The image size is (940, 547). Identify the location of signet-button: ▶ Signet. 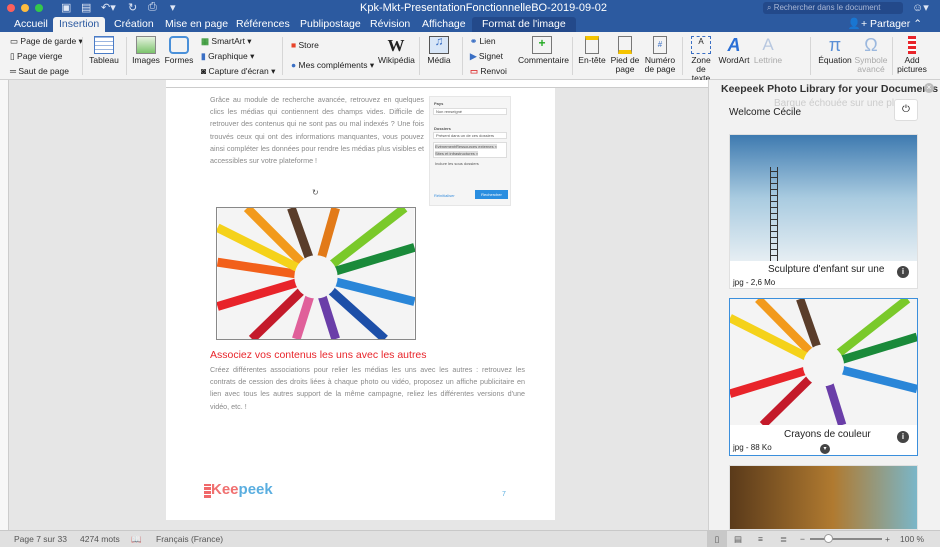
(486, 56).